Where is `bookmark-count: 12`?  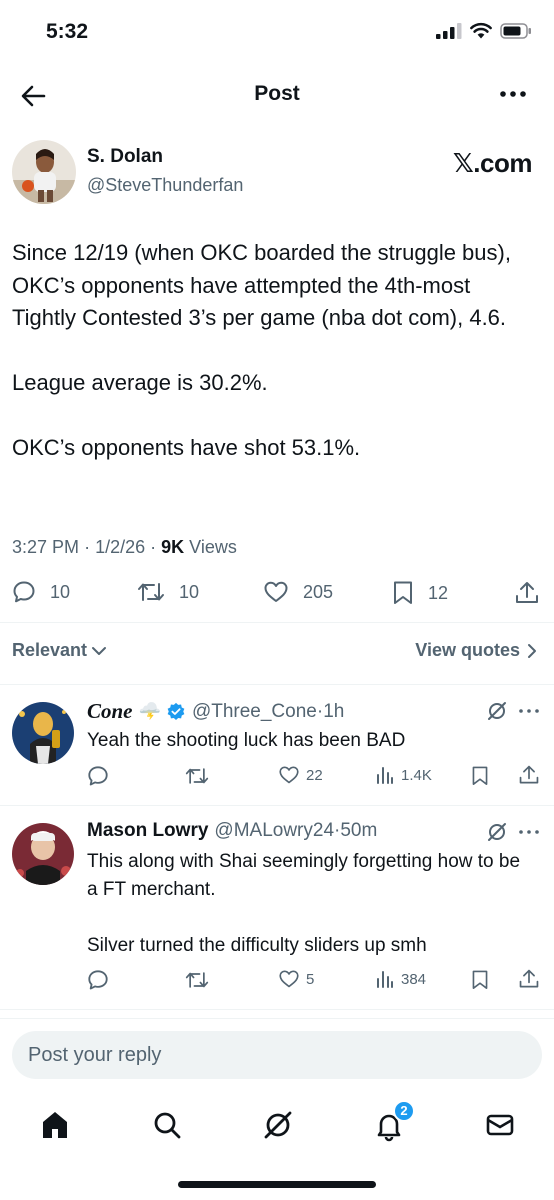
bookmark-count: 12 is located at coordinates (438, 592).